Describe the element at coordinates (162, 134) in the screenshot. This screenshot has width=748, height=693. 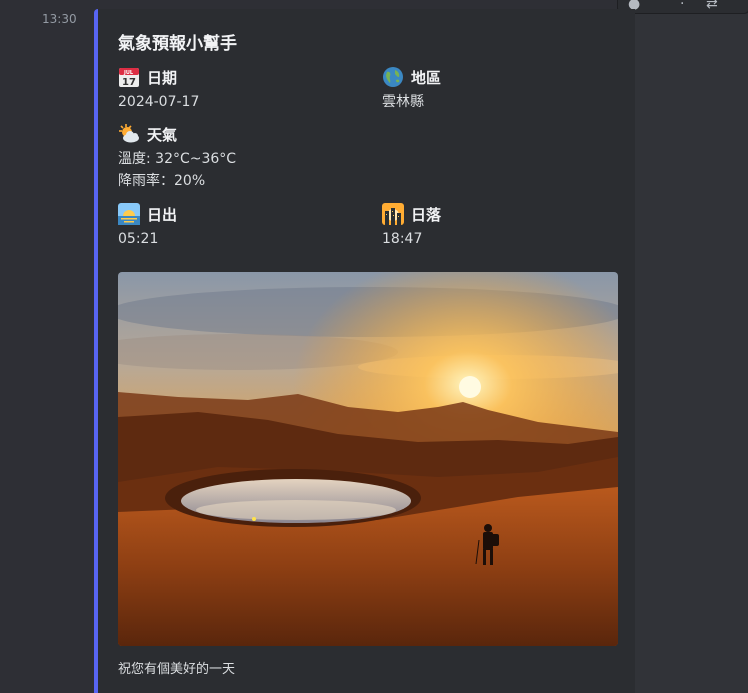
I see `weather-label: 天氣` at that location.